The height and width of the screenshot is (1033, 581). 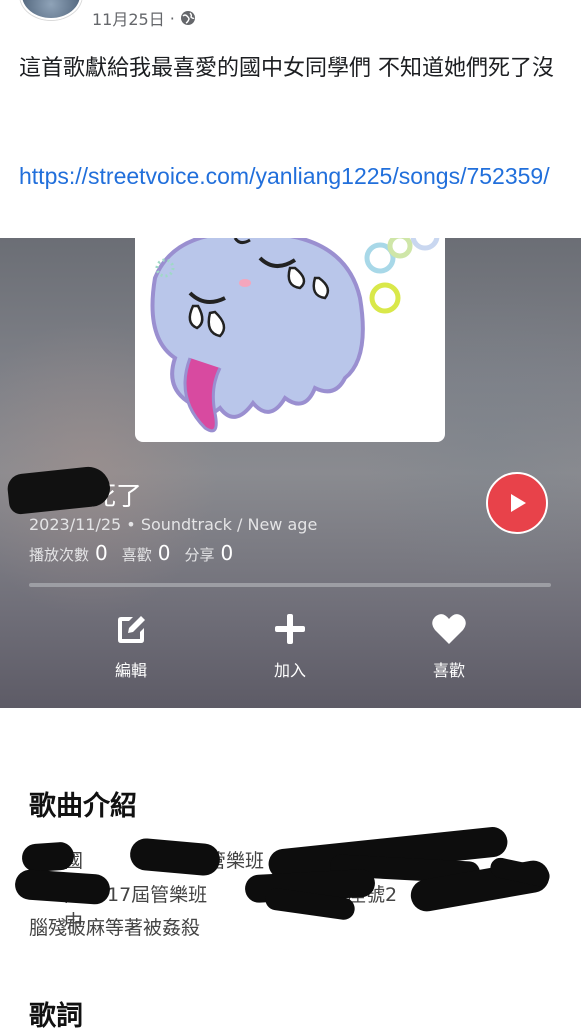 I want to click on lyrics-heading: 歌詞, so click(x=56, y=1016).